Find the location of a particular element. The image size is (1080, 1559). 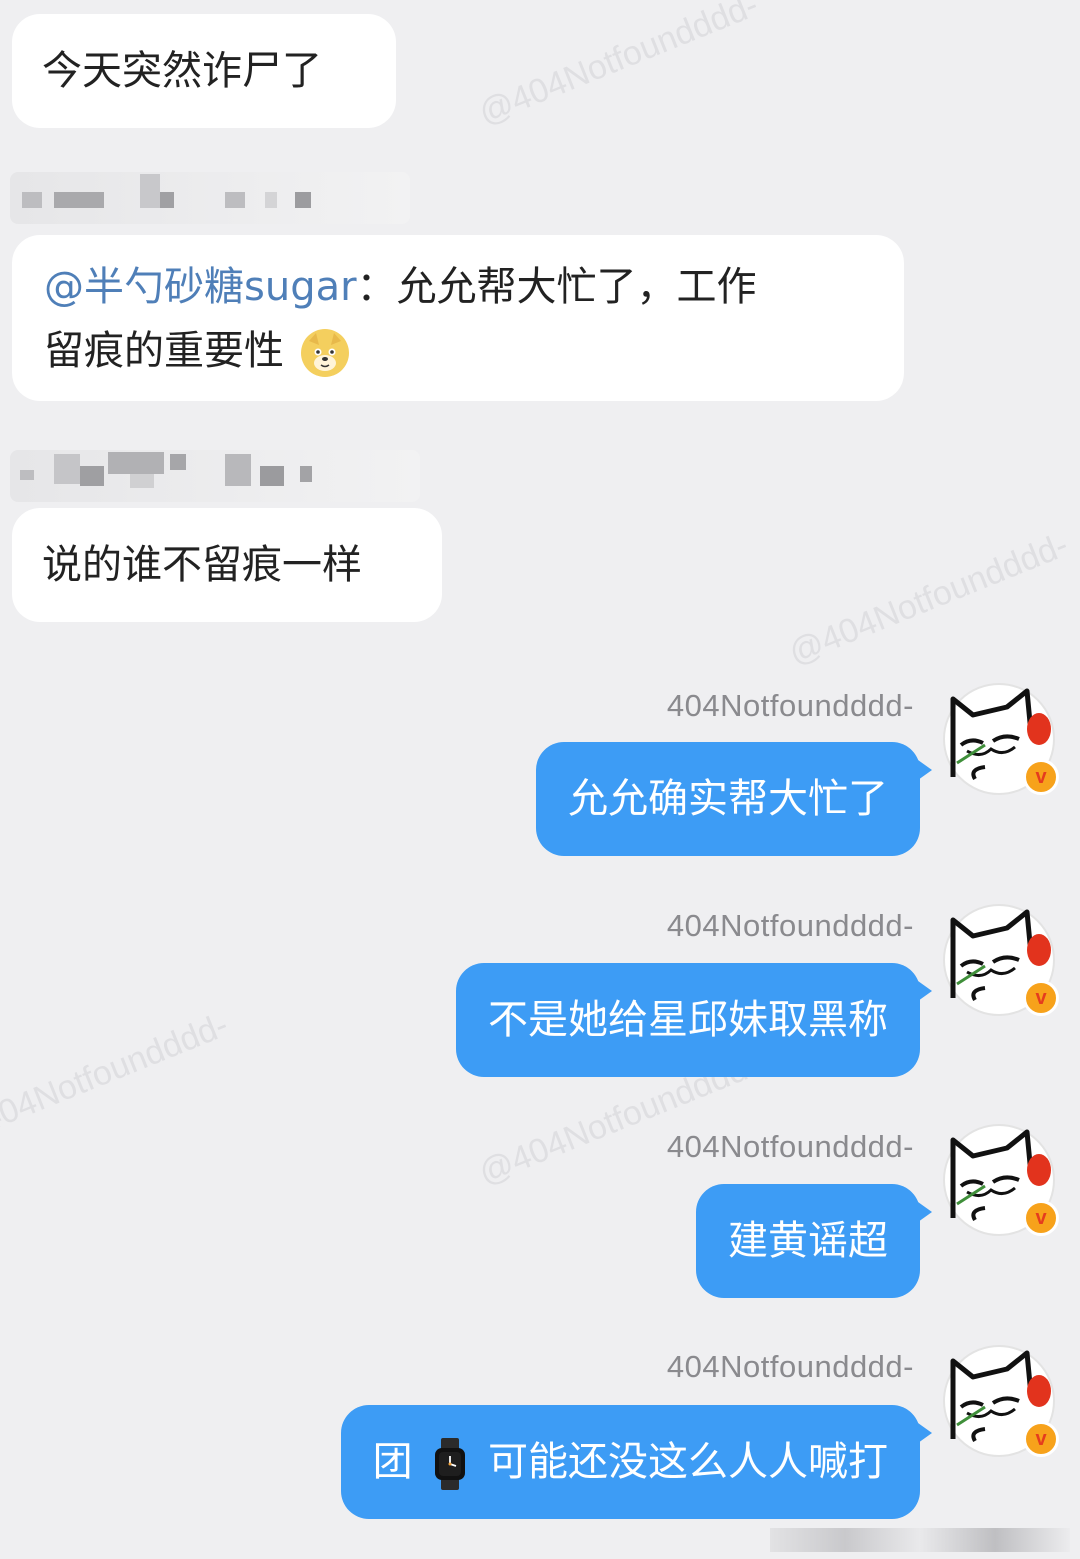

message-bubble-outgoing: 允允确实帮大忙了 is located at coordinates (734, 799).